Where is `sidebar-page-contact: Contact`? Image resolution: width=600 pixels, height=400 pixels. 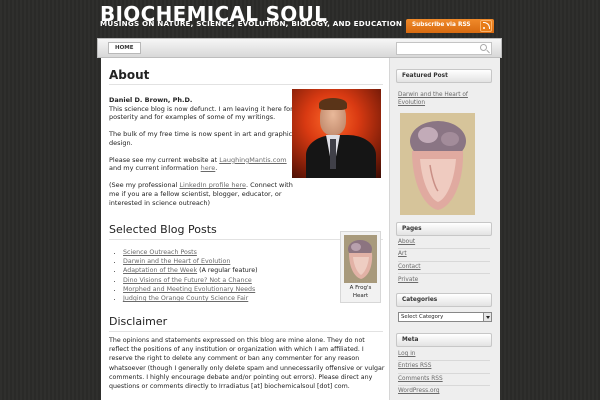
sidebar-page-contact: Contact is located at coordinates (409, 267).